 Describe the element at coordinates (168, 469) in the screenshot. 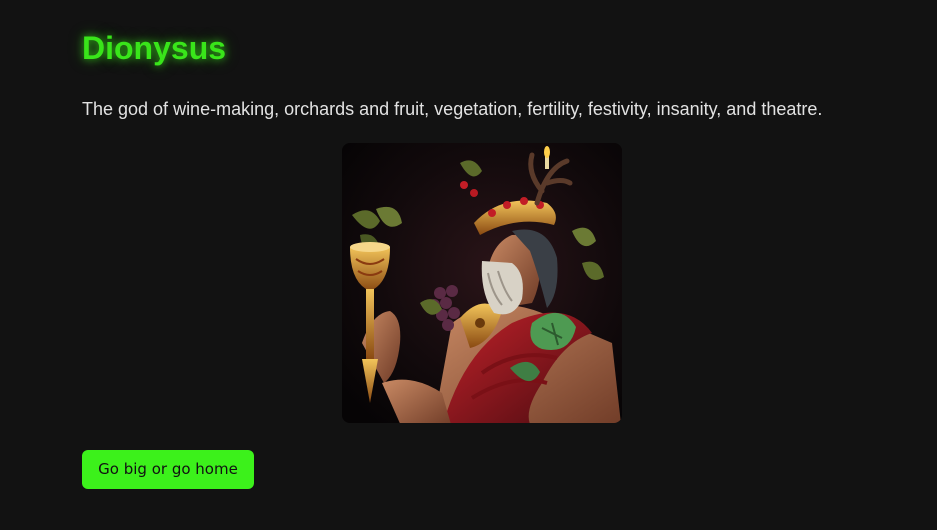

I see `go-big-button: Go big or go home` at that location.